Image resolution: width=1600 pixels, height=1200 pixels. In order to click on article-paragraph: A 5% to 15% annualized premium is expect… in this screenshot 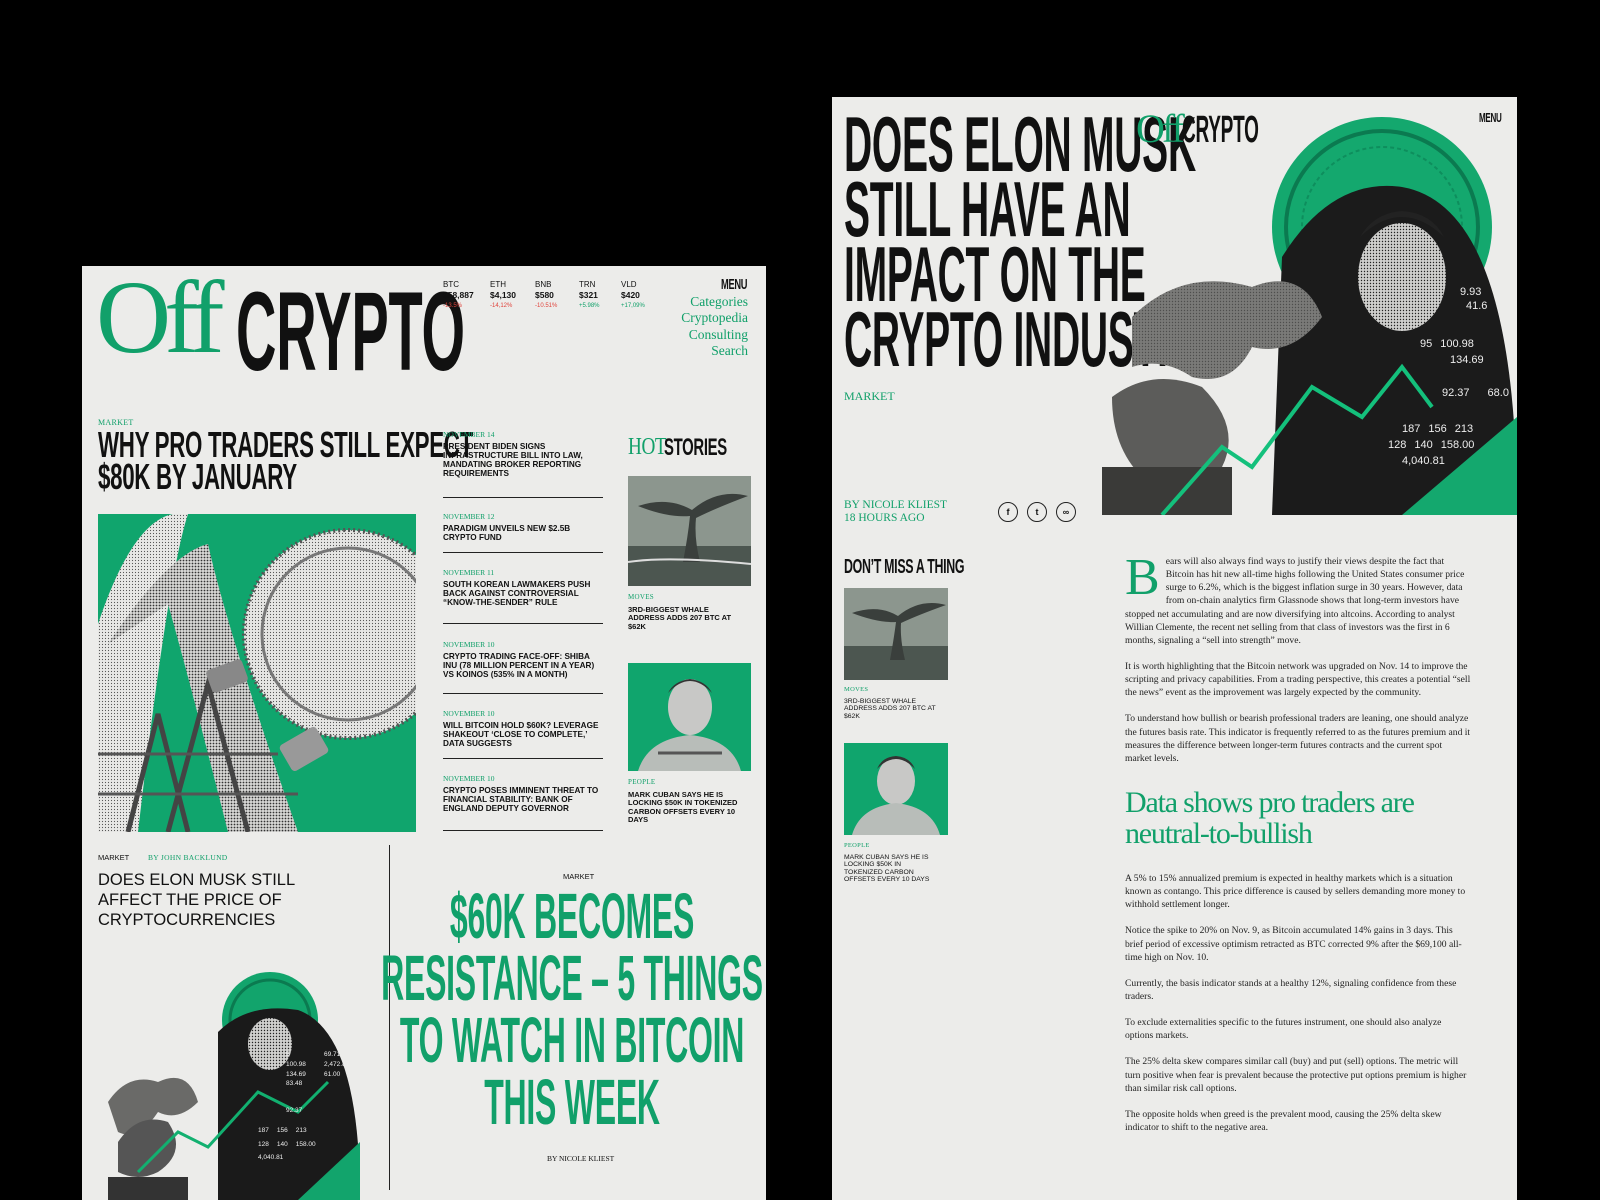, I will do `click(1295, 891)`.